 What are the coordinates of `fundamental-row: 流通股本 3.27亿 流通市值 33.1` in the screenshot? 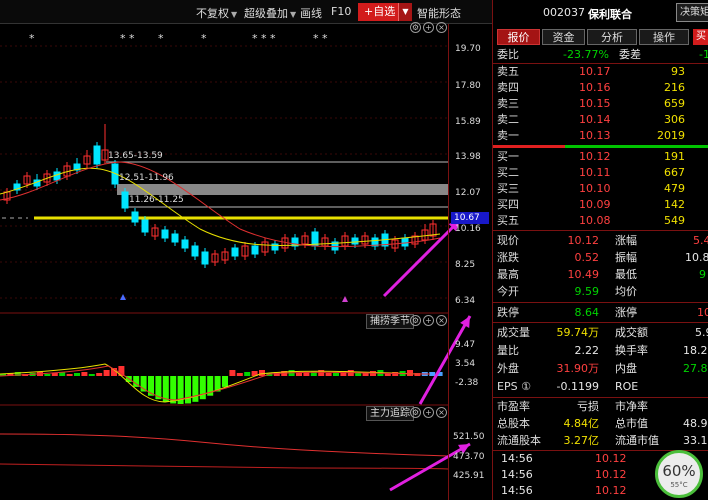 It's located at (600, 441).